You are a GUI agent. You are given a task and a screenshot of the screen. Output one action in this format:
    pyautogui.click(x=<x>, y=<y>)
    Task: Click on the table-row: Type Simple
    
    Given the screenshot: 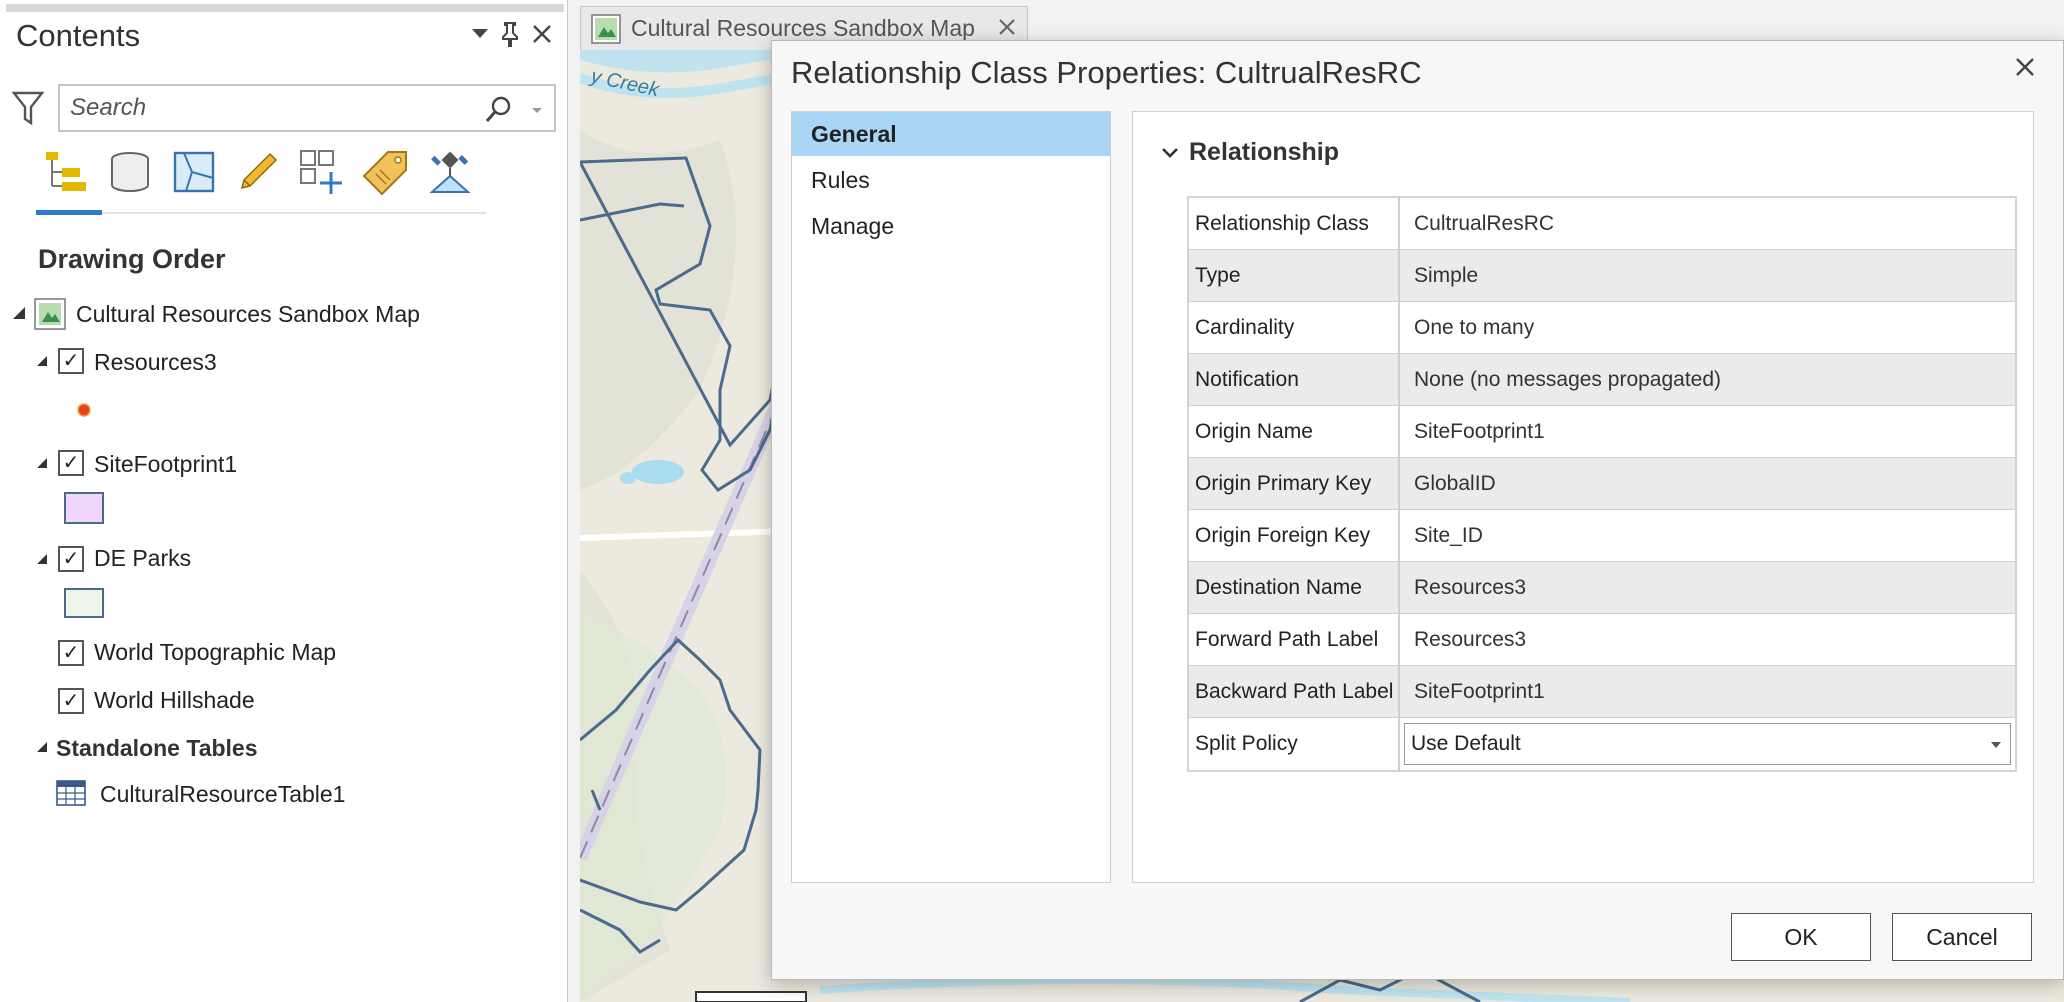 What is the action you would take?
    pyautogui.click(x=1602, y=276)
    